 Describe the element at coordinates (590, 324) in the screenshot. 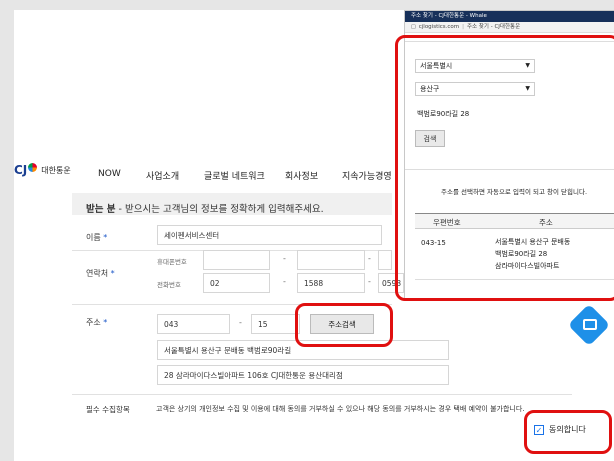

I see `chat-icon` at that location.